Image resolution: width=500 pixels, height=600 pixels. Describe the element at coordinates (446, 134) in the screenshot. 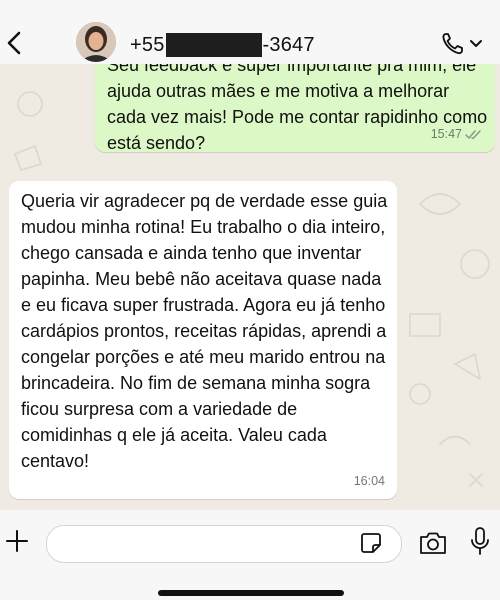

I see `message-time: 15:47` at that location.